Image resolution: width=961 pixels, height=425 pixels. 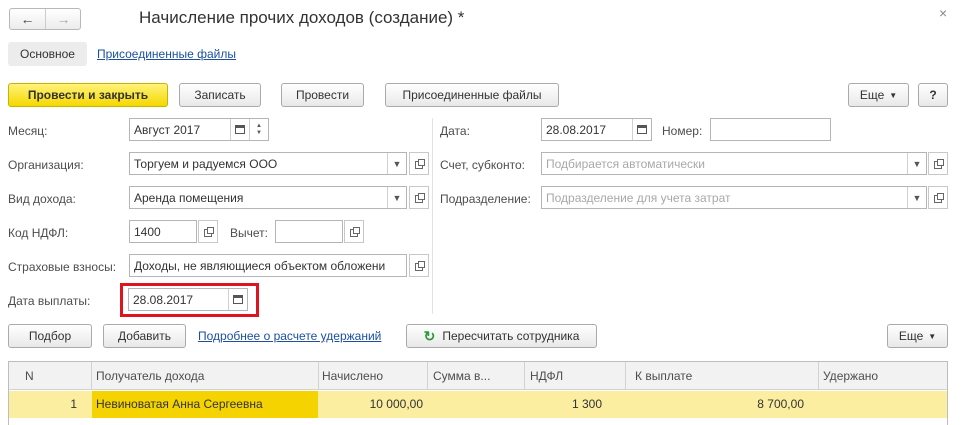 I want to click on attached-files-button: Присоединенные файлы, so click(x=472, y=95).